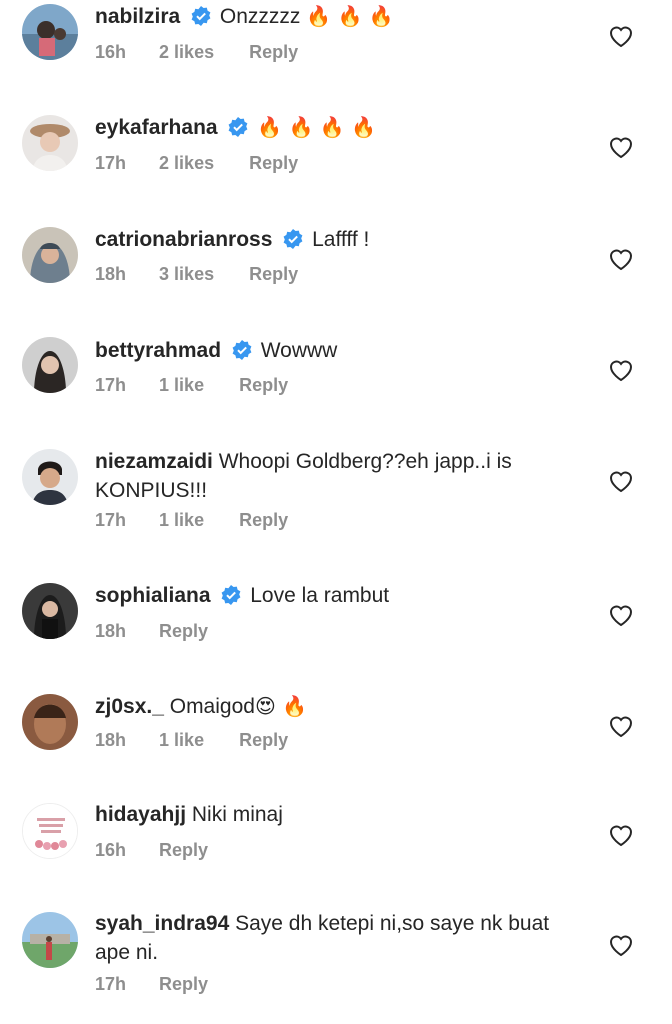  I want to click on comment-username: bettyrahmad, so click(158, 350).